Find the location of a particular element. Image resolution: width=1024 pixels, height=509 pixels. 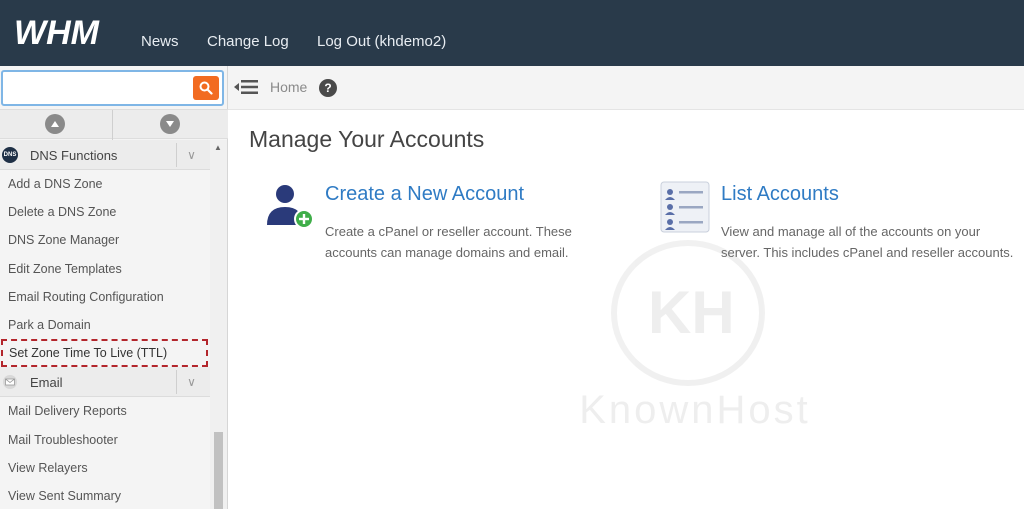

sidebar-item-mail-troubleshooter: Mail Troubleshooter is located at coordinates (105, 440).